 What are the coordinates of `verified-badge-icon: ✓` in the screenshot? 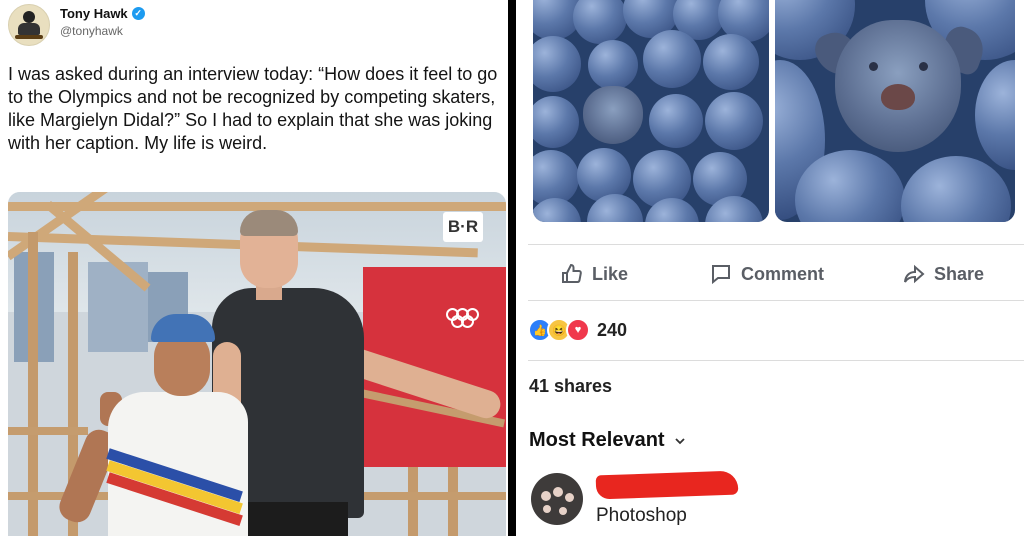 It's located at (138, 13).